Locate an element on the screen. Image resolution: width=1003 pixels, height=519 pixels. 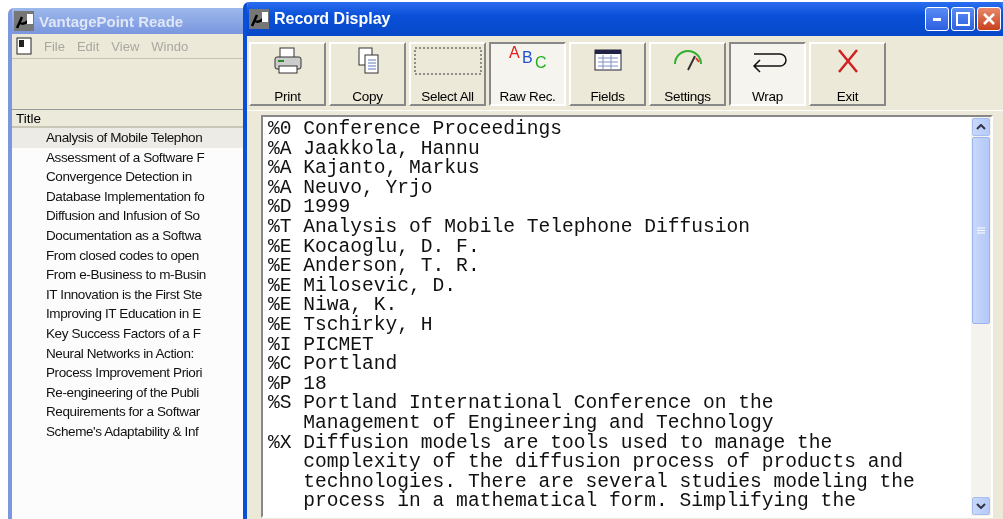
maximize-icon is located at coordinates (963, 19).